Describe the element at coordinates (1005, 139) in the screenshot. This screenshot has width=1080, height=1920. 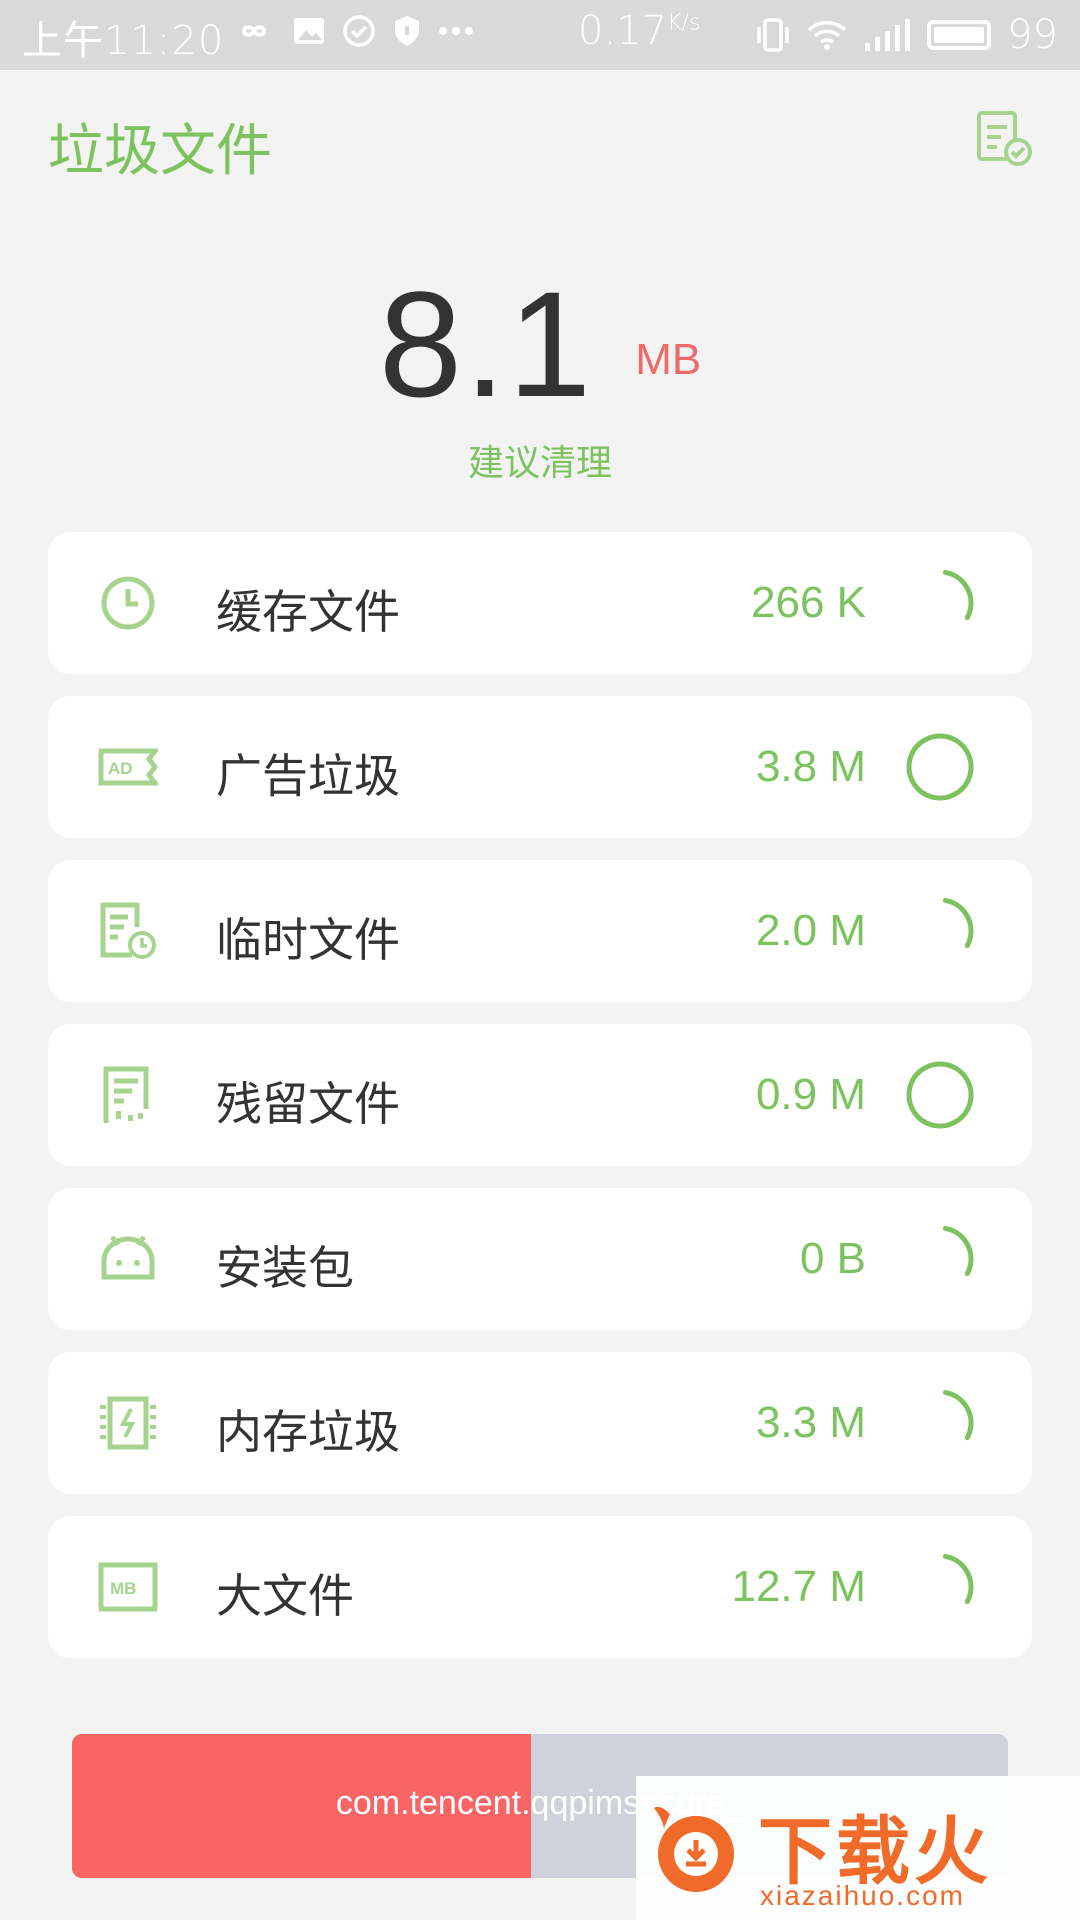
I see `report-check-icon` at that location.